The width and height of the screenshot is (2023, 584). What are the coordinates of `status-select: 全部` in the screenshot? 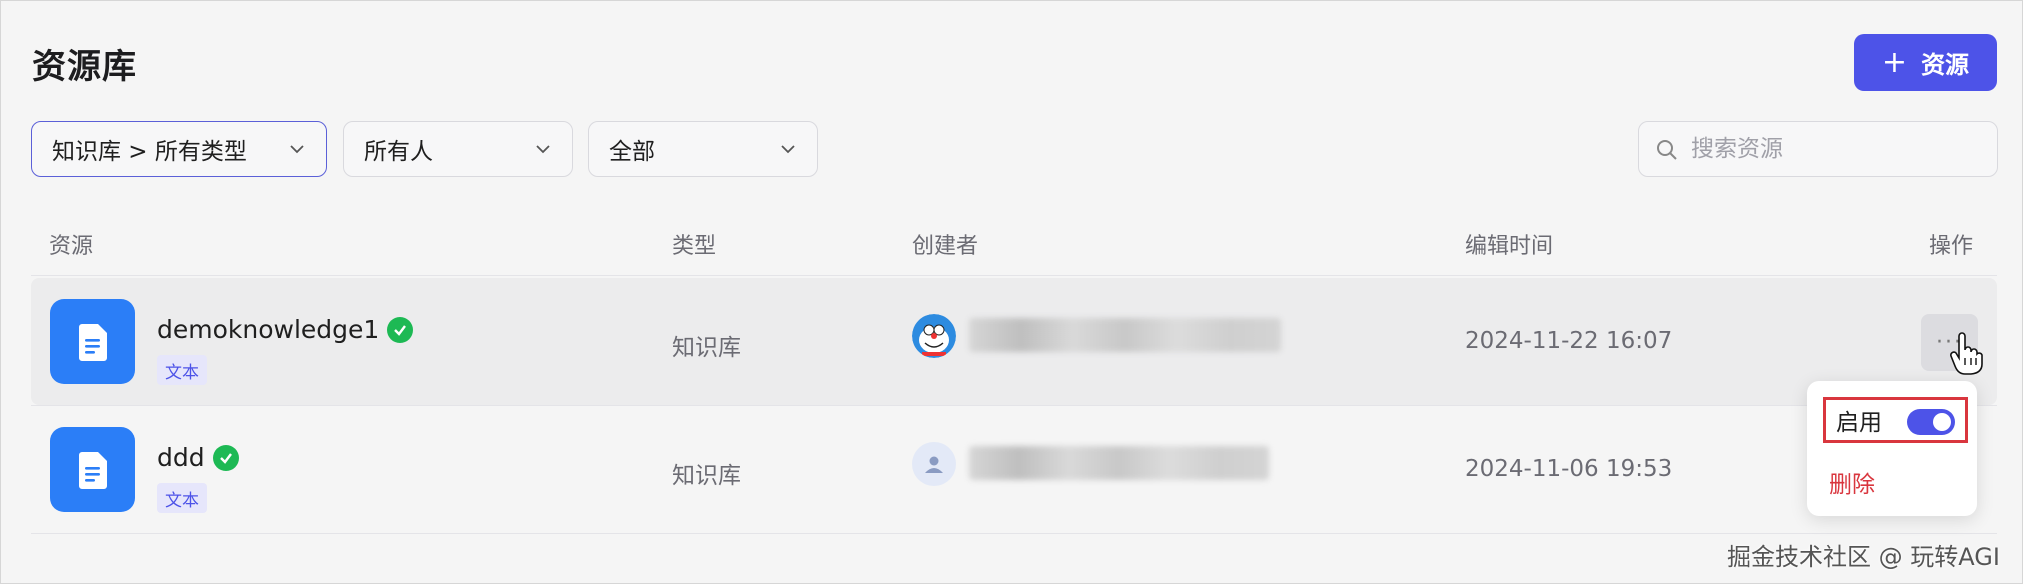 It's located at (703, 149).